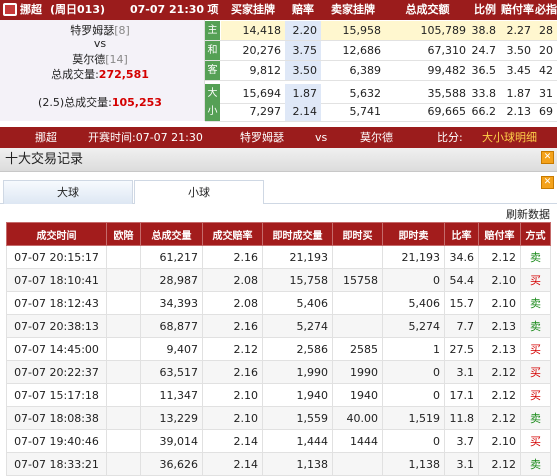  What do you see at coordinates (232, 303) in the screenshot?
I see `cell-trade-odds: 2.08` at bounding box center [232, 303].